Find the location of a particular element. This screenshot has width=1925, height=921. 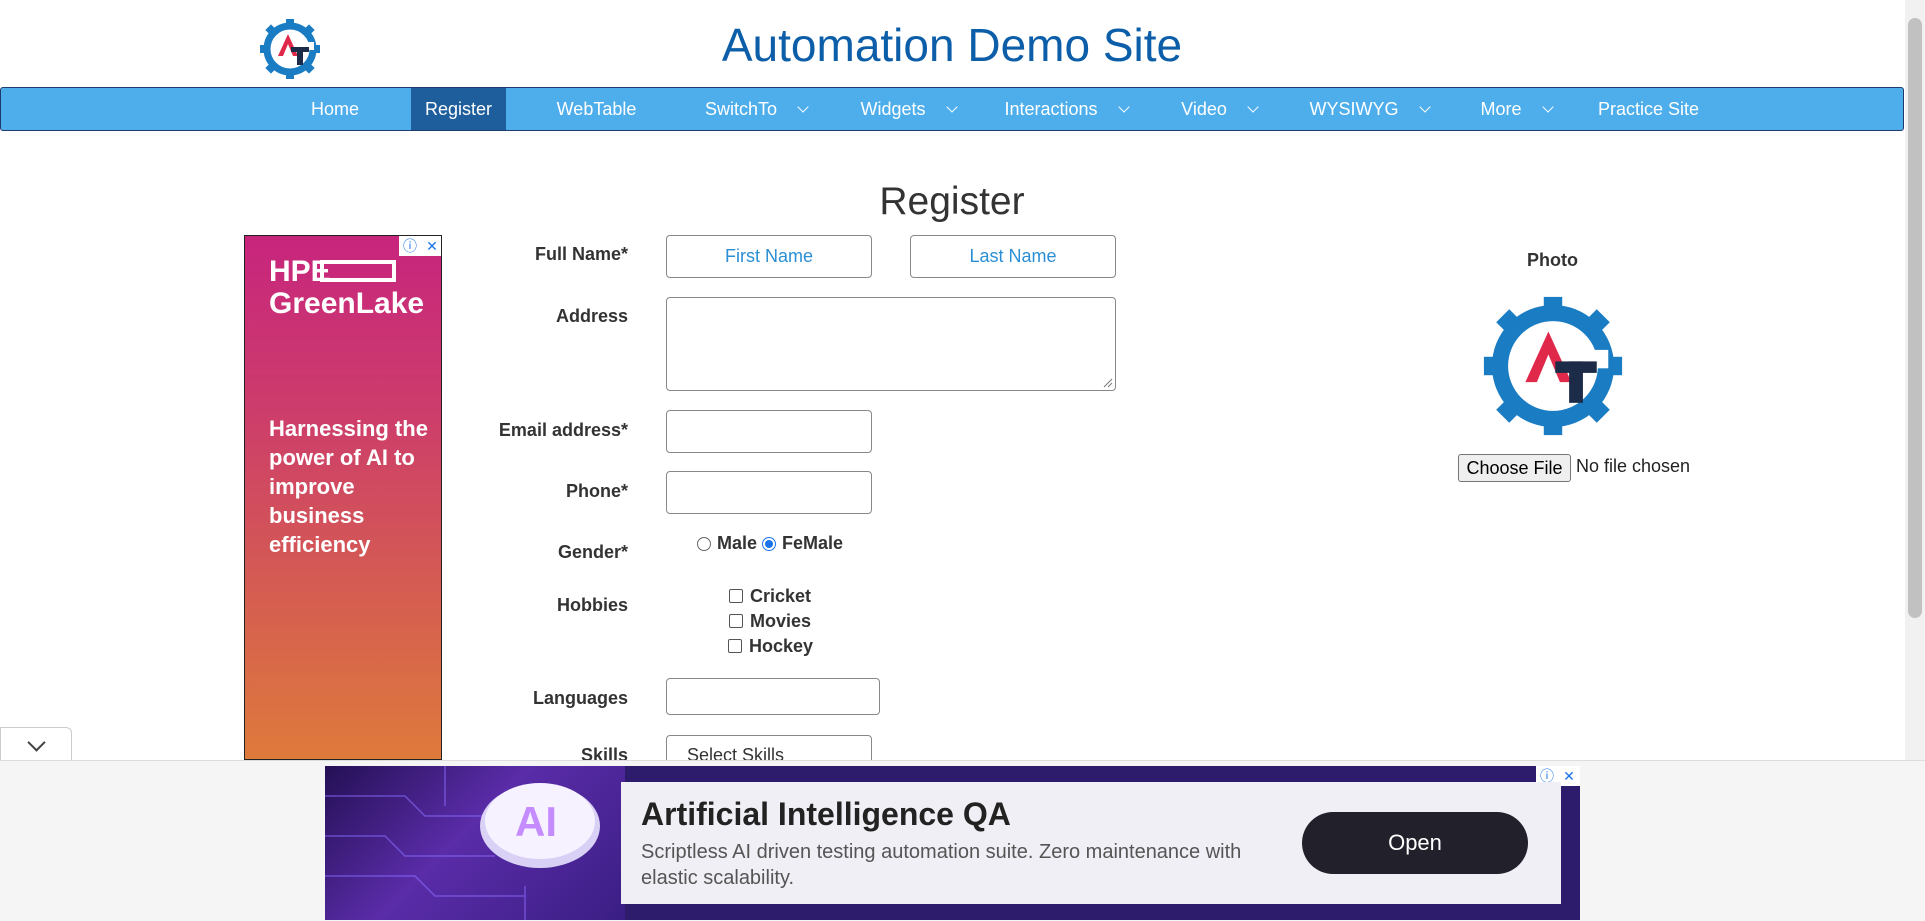

nav-item-register: Register is located at coordinates (458, 109).